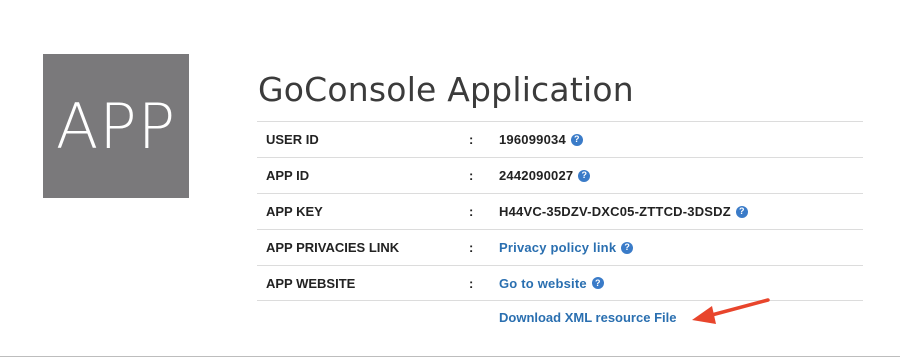 The width and height of the screenshot is (900, 361). I want to click on app-website-value: Go to website ?, so click(551, 283).